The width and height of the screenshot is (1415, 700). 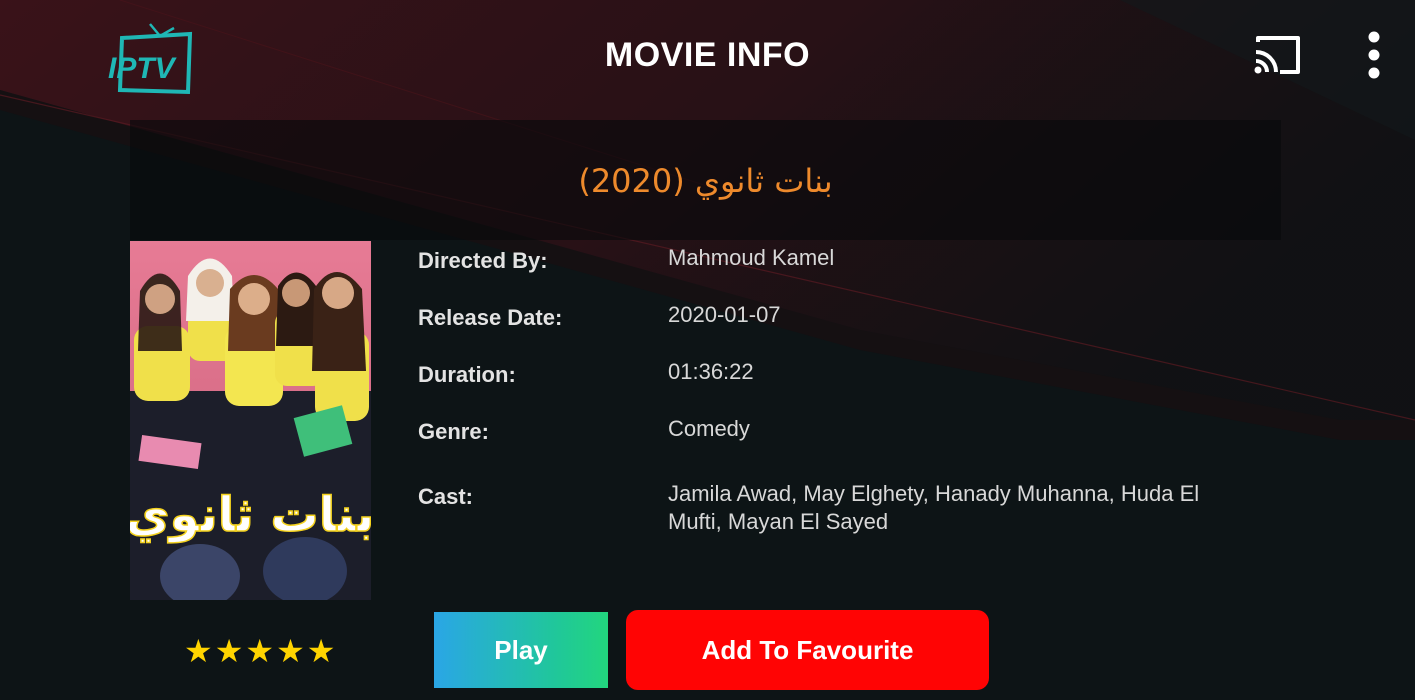 I want to click on directed-by-label: Directed By:, so click(x=483, y=260).